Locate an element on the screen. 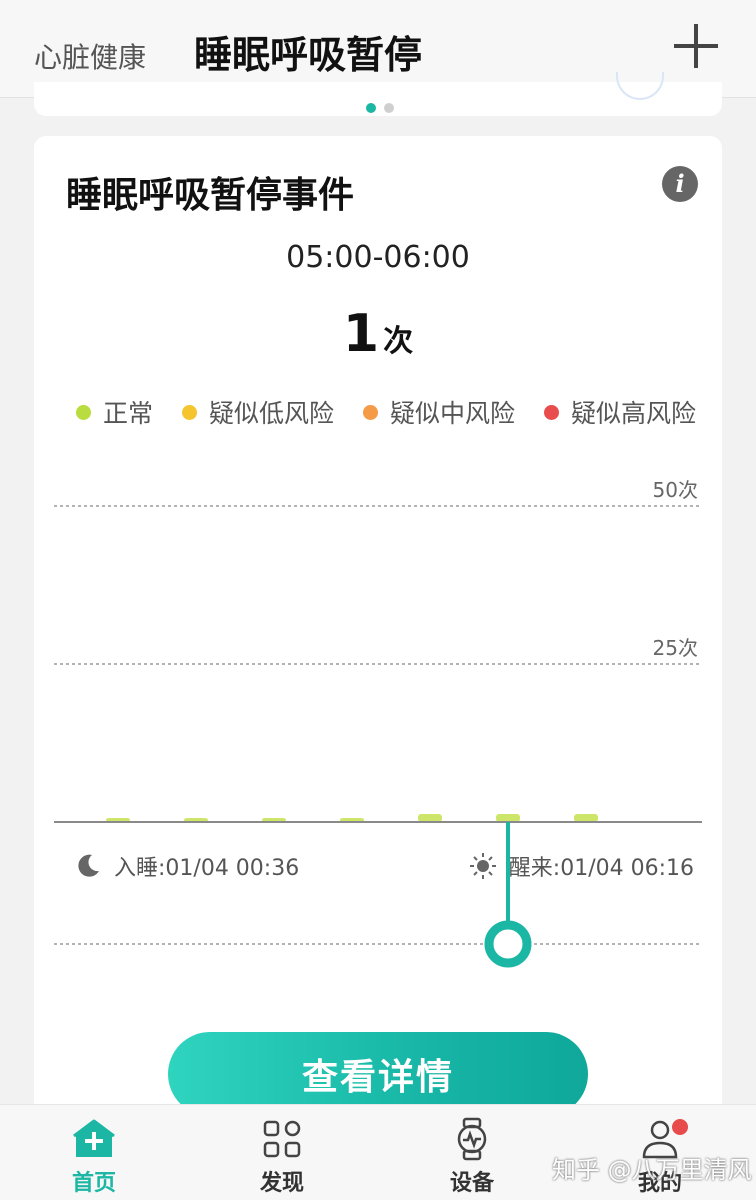  event-count: 1次 is located at coordinates (378, 334).